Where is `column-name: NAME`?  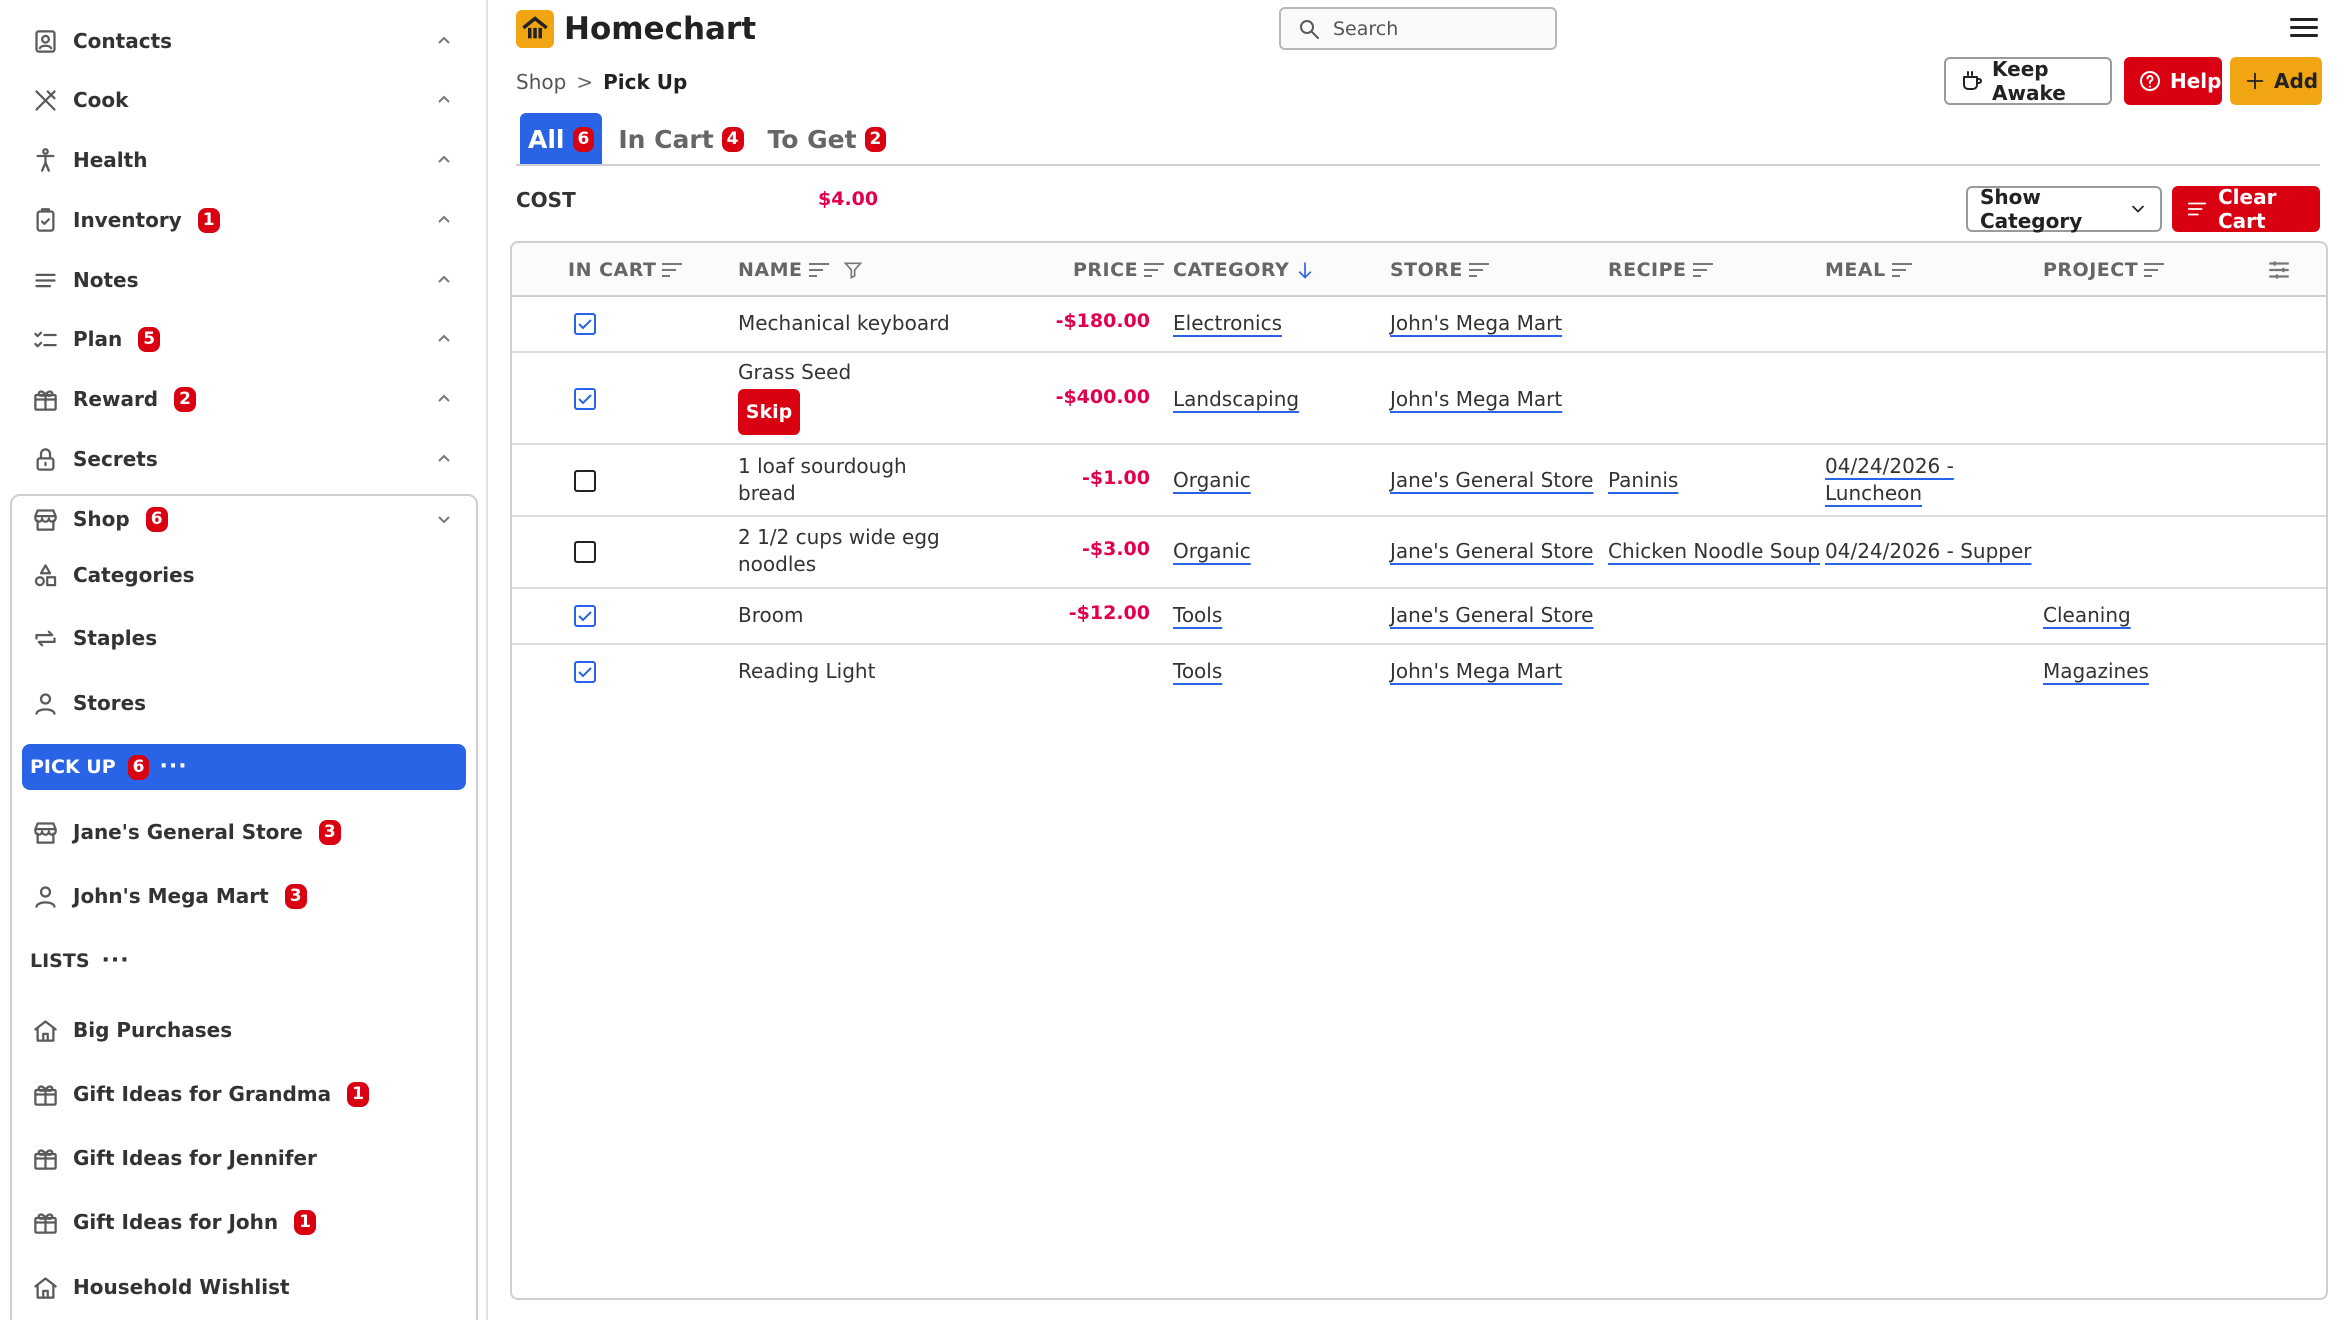
column-name: NAME is located at coordinates (801, 270).